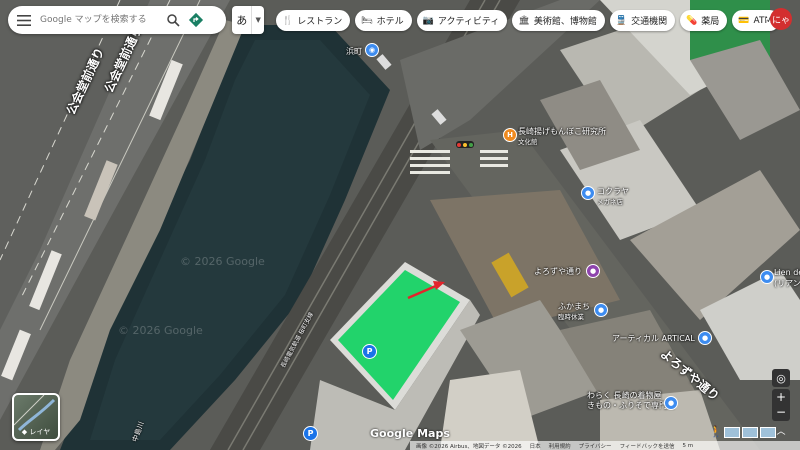 Image resolution: width=800 pixels, height=450 pixels. I want to click on chip-restaurant: 🍴 レストラン, so click(313, 20).